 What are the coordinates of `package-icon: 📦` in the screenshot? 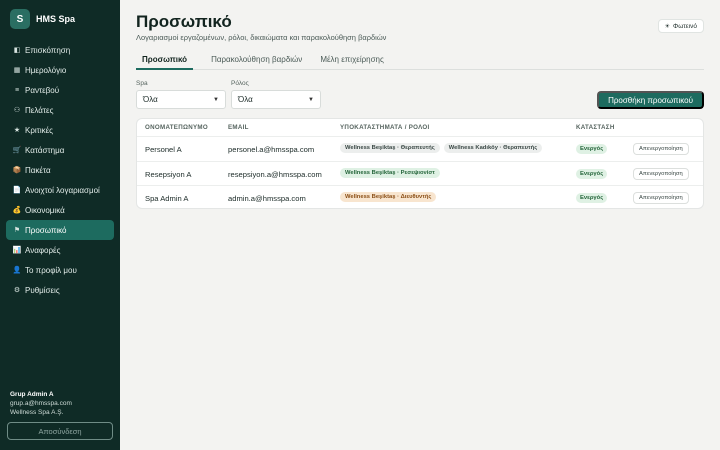 It's located at (17, 170).